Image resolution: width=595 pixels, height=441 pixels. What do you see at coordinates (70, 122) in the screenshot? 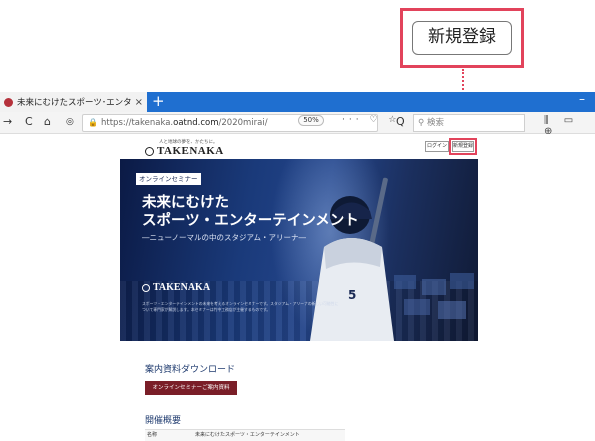
I see `shield-icon: ◎` at bounding box center [70, 122].